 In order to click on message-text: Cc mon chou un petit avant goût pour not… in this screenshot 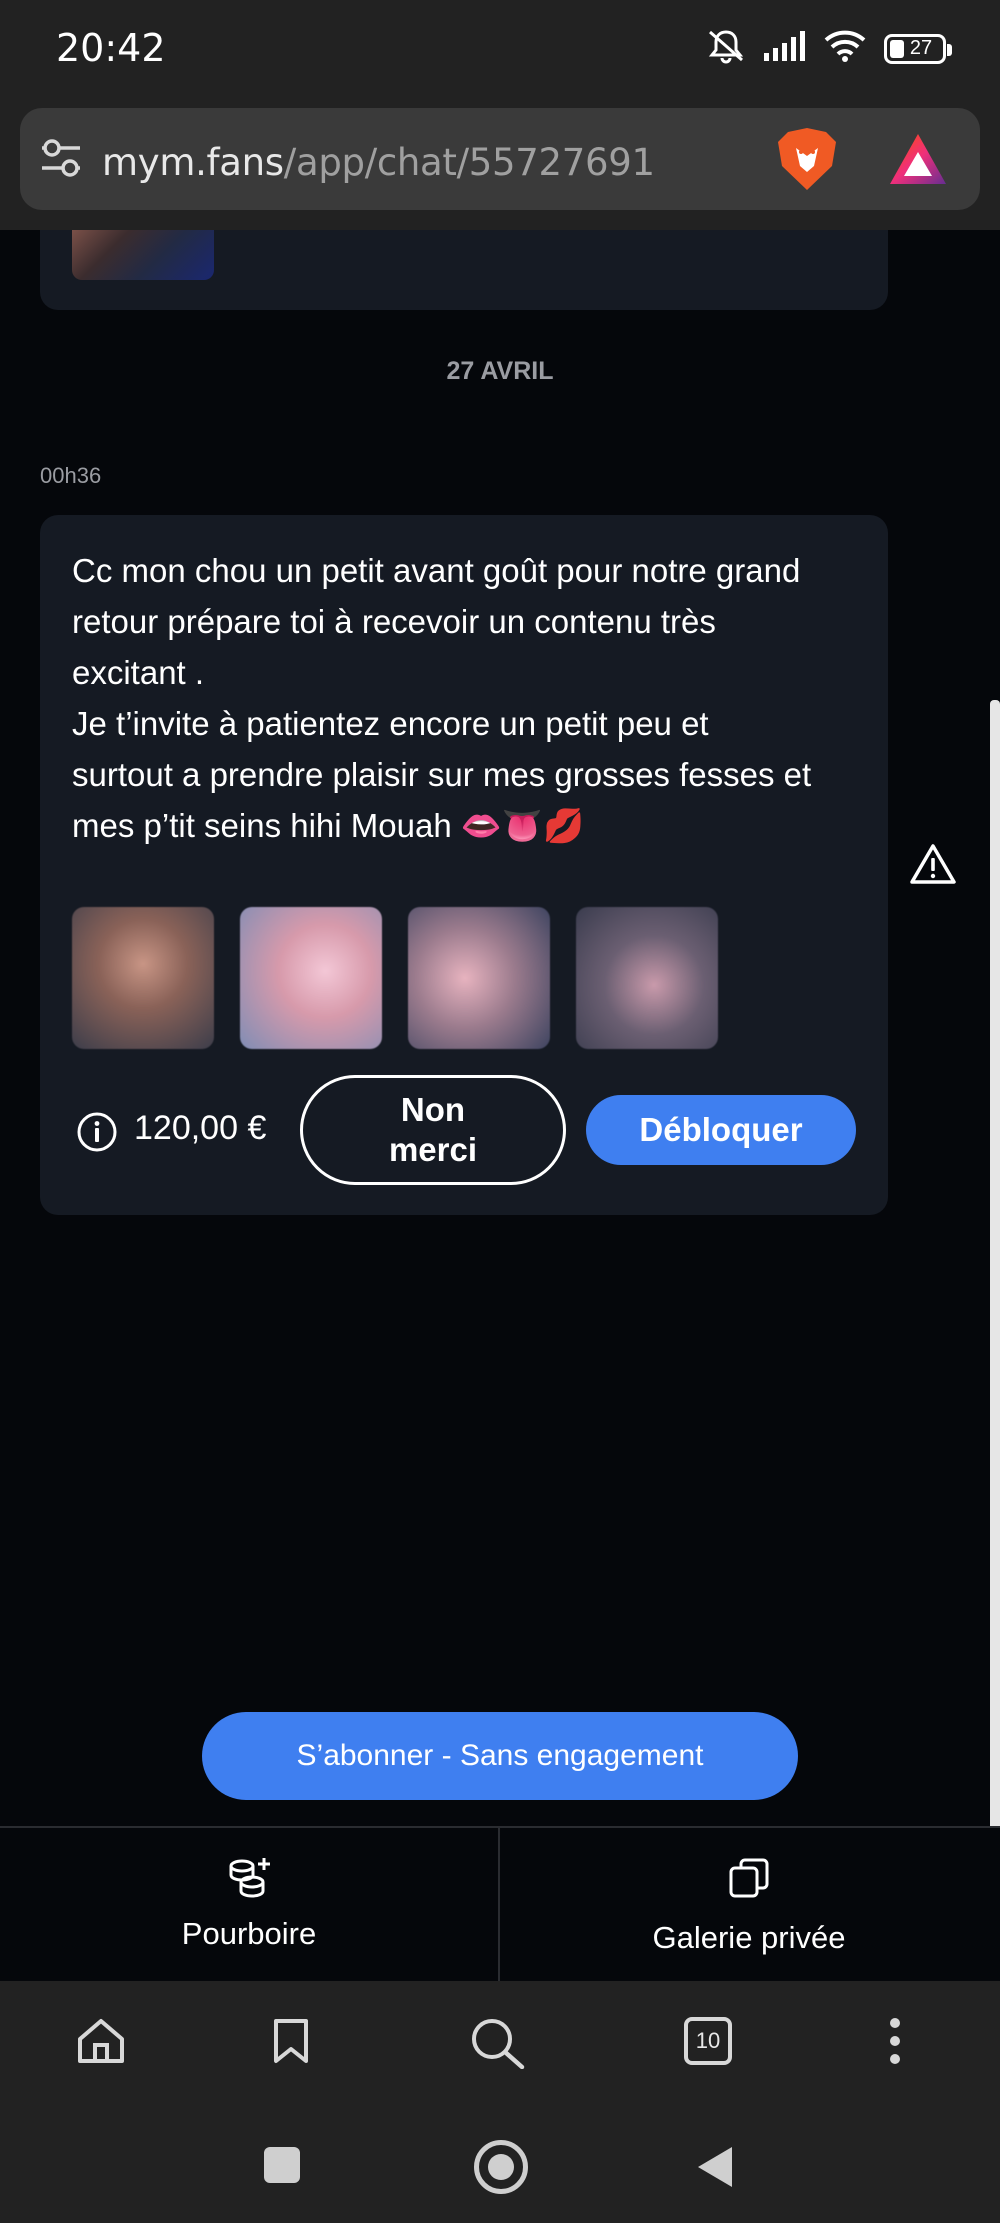, I will do `click(442, 698)`.